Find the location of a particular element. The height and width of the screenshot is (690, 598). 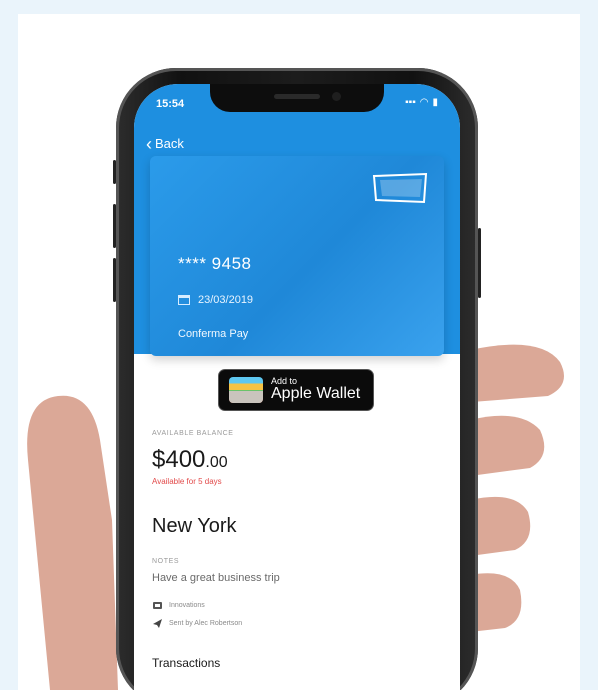

payment-card: **** 9458 23/03/2019 Conferma Pay is located at coordinates (297, 256).